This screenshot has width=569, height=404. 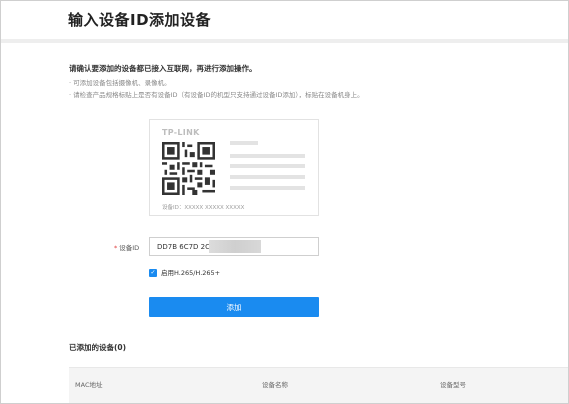 What do you see at coordinates (284, 22) in the screenshot?
I see `page-header: 输入设备ID添加设备` at bounding box center [284, 22].